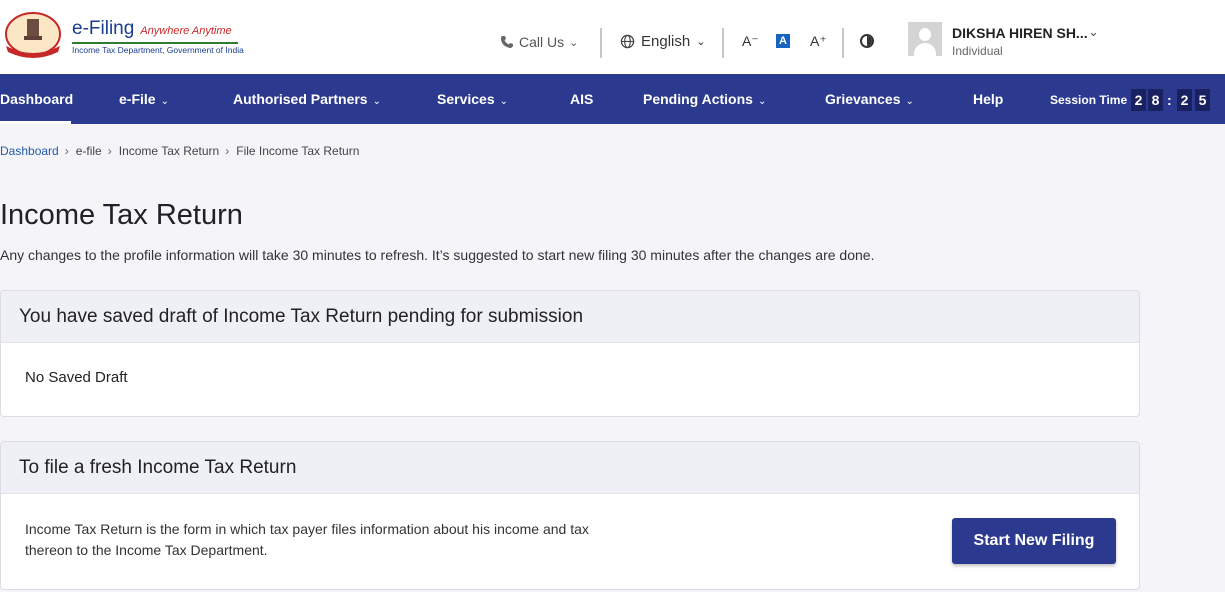 This screenshot has height=592, width=1225. Describe the element at coordinates (863, 99) in the screenshot. I see `nav-label: Grievances` at that location.